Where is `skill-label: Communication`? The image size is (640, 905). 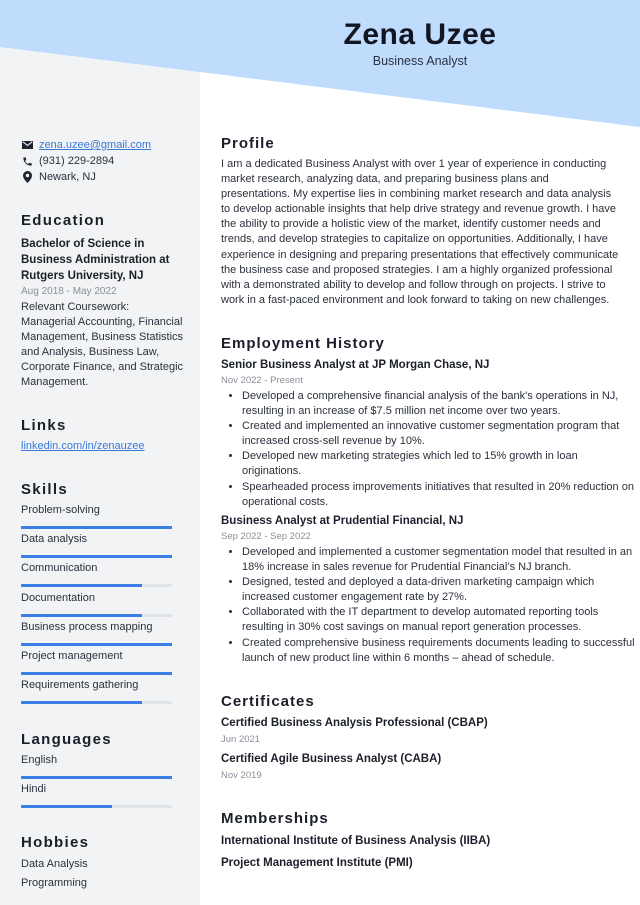 skill-label: Communication is located at coordinates (59, 568).